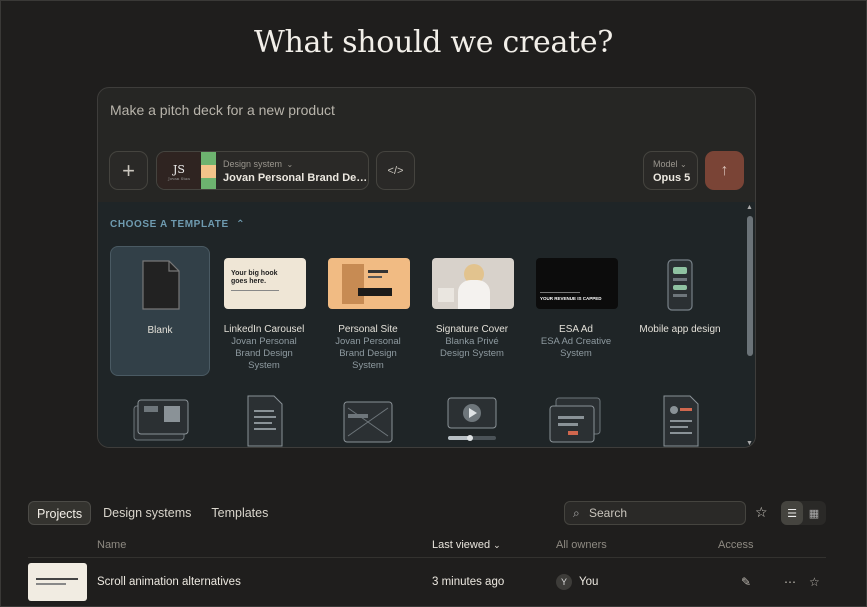  What do you see at coordinates (239, 513) in the screenshot?
I see `tab-templates: Templates` at bounding box center [239, 513].